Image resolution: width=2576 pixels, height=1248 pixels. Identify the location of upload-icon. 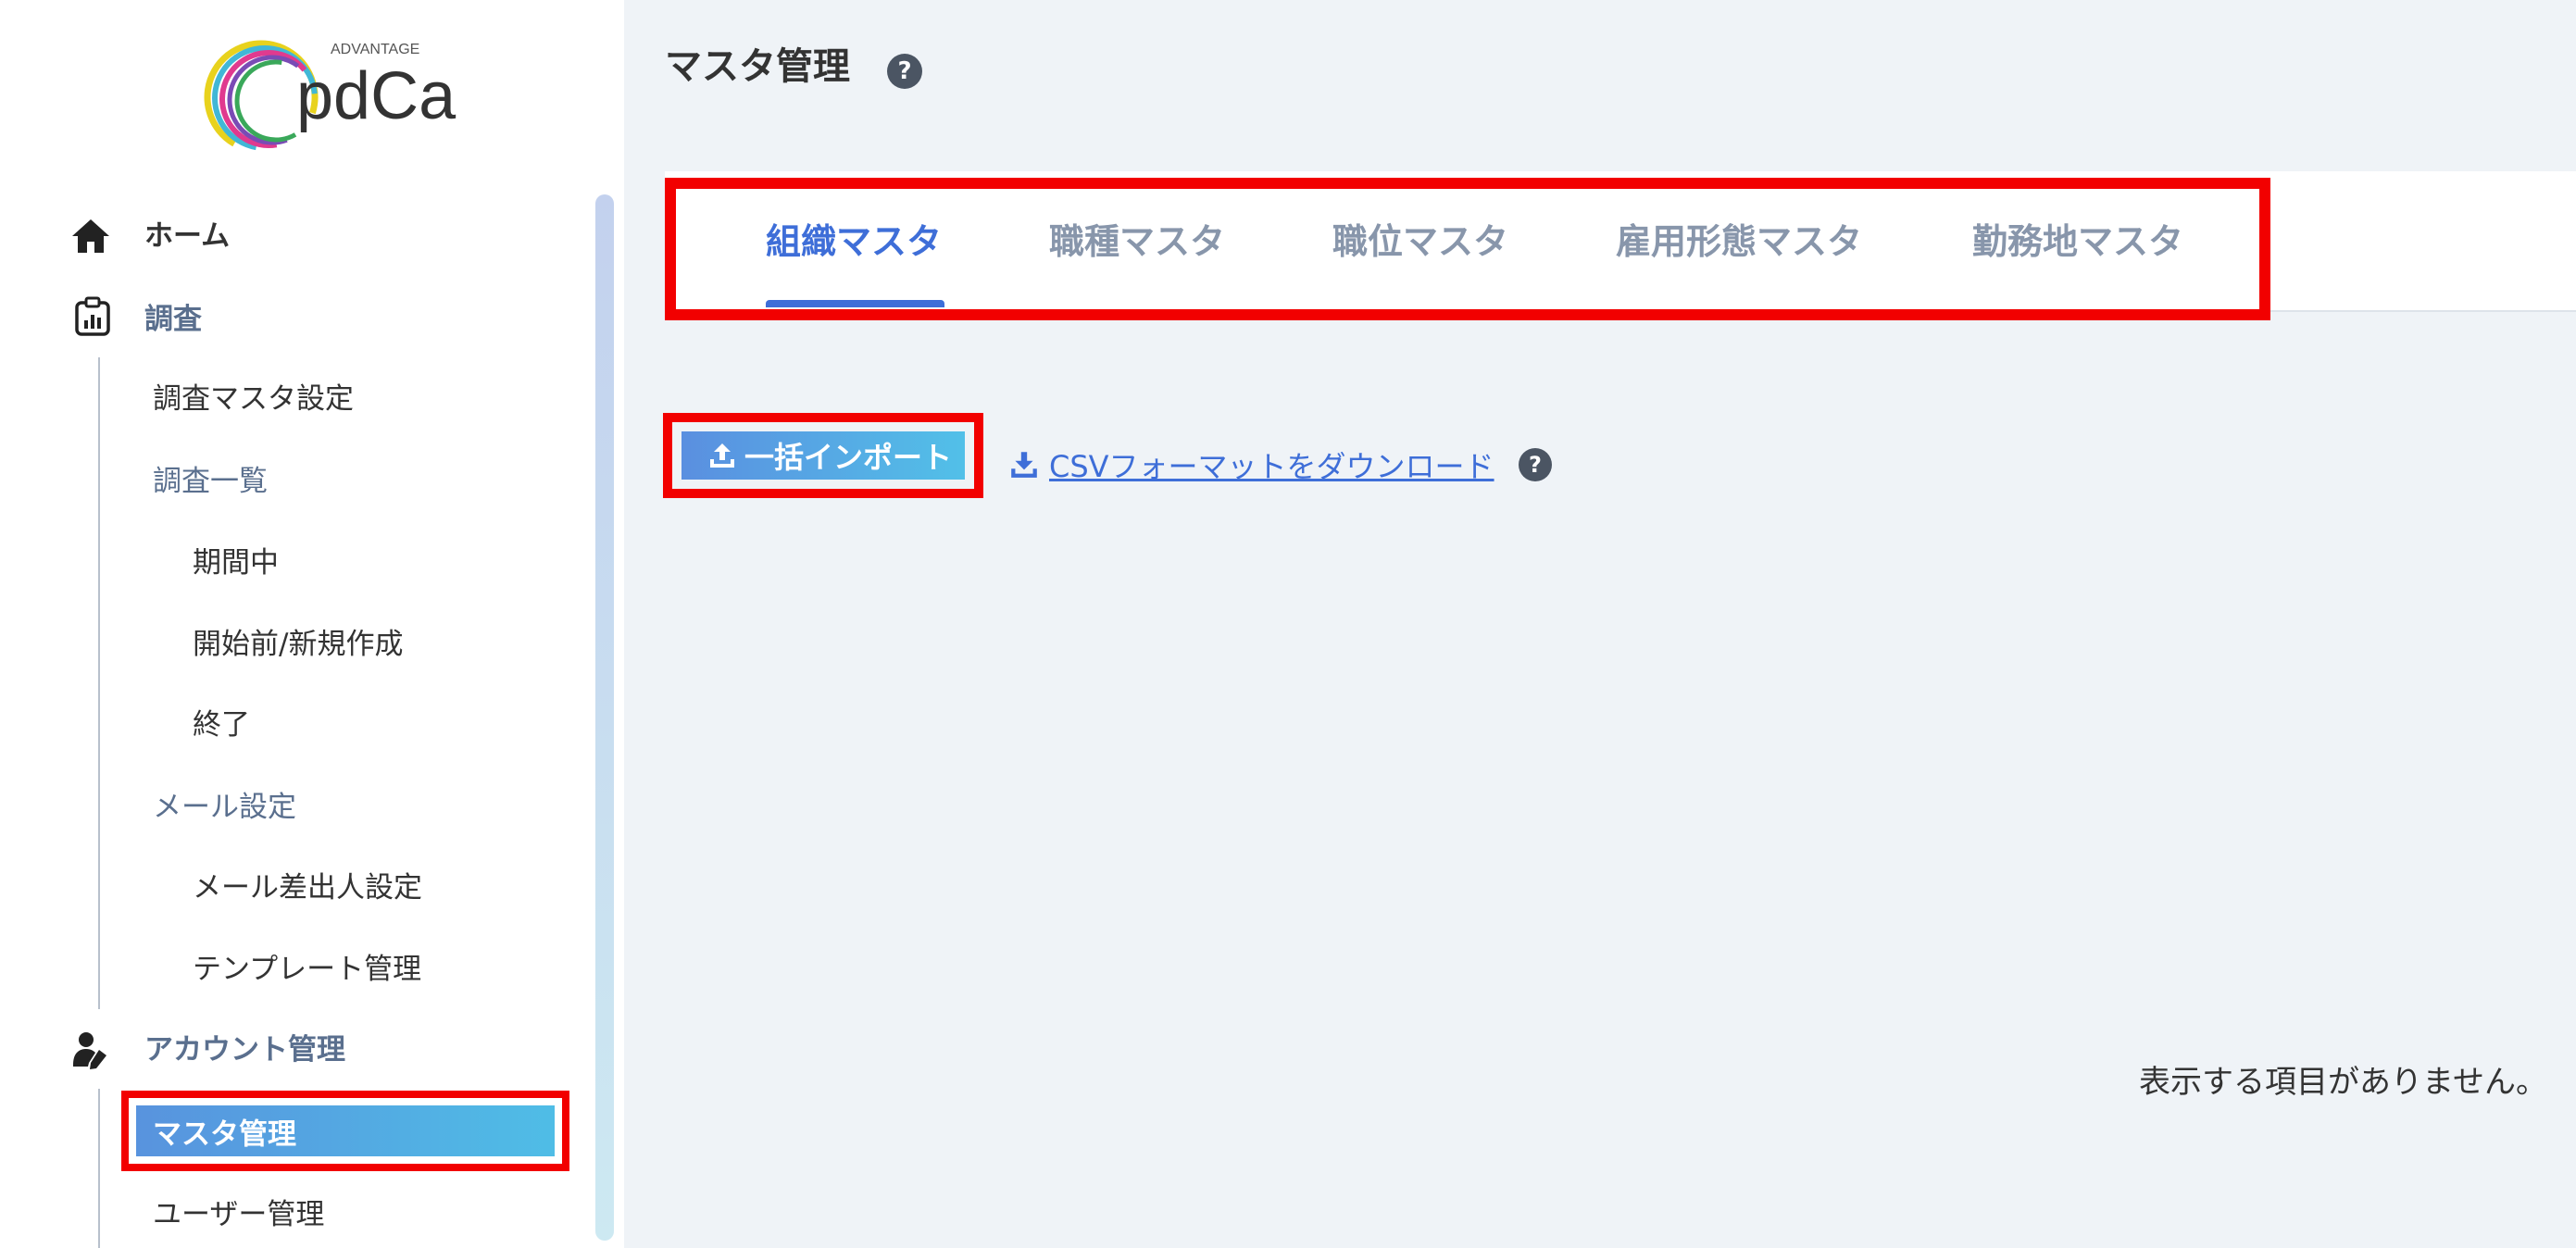
(722, 455).